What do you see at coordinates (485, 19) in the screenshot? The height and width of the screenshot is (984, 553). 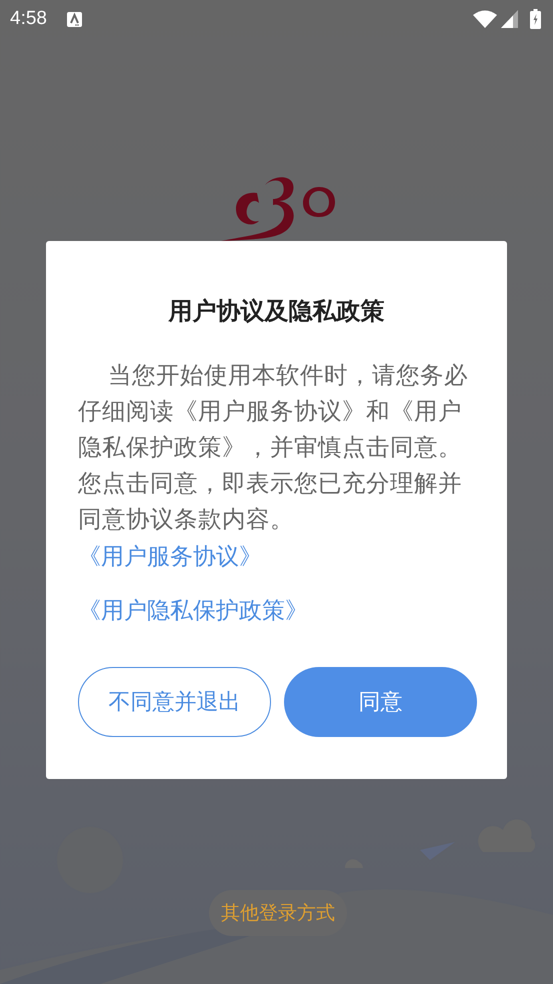 I see `wifi-icon` at bounding box center [485, 19].